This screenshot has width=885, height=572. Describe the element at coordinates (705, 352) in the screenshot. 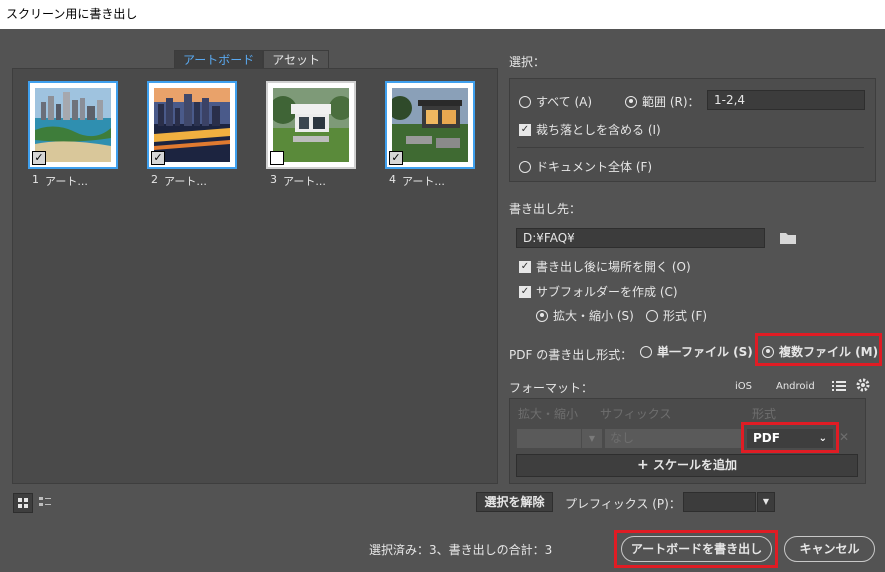

I see `pdf-single-label: 単一ファイル (S)` at that location.